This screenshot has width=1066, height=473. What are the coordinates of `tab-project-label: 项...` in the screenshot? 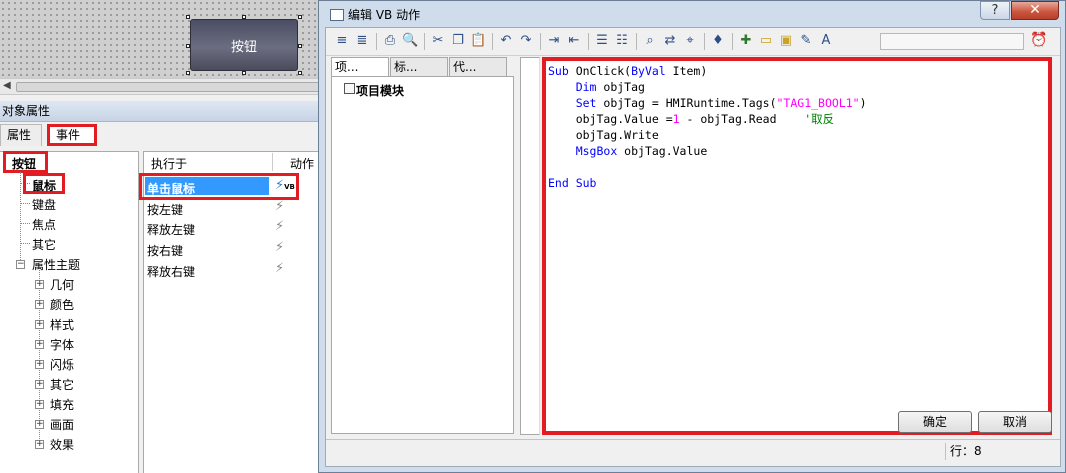 It's located at (347, 67).